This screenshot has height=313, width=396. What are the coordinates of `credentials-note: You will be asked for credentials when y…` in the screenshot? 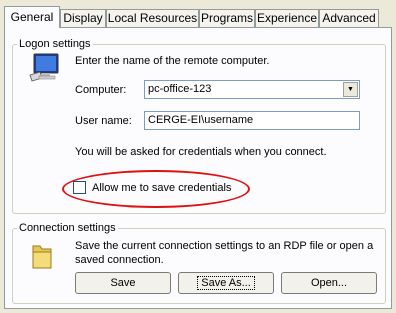 It's located at (201, 152).